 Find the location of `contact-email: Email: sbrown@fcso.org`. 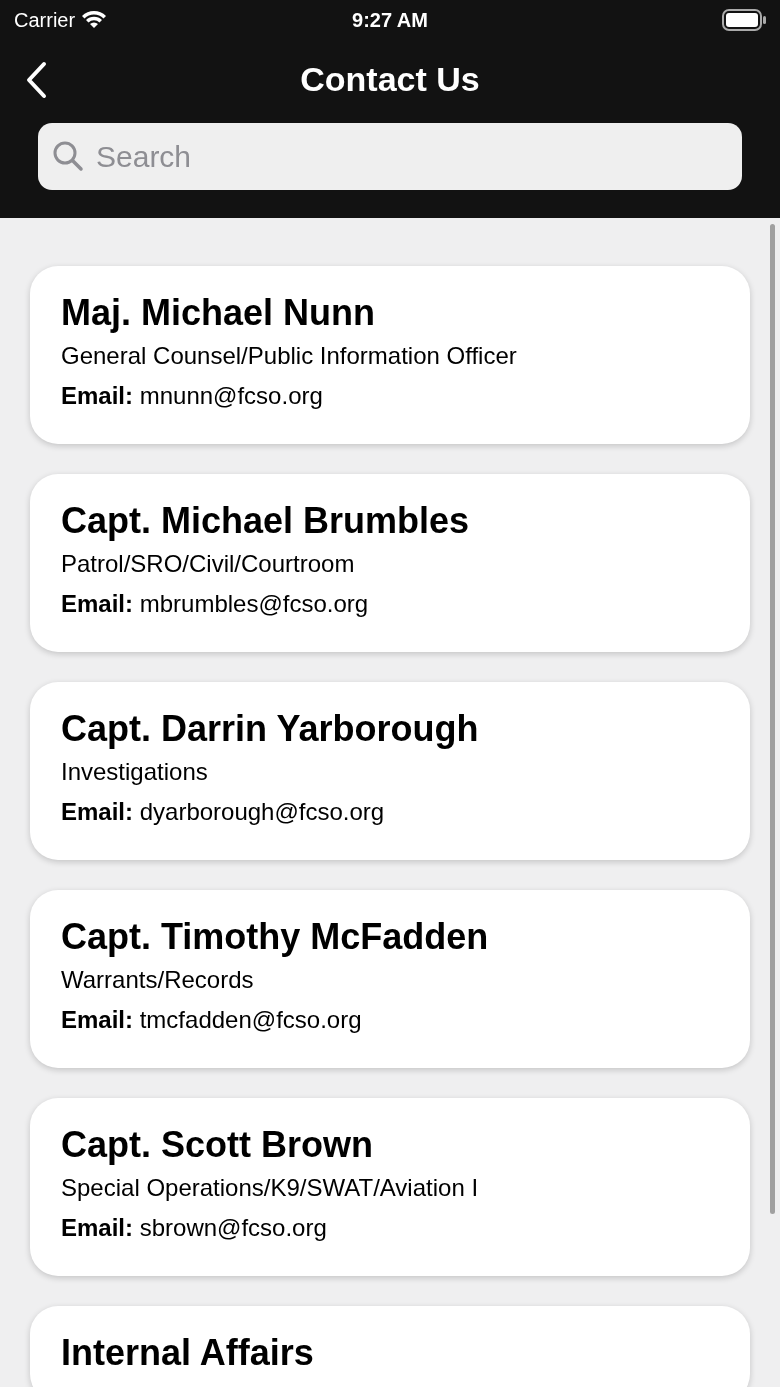

contact-email: Email: sbrown@fcso.org is located at coordinates (194, 1228).